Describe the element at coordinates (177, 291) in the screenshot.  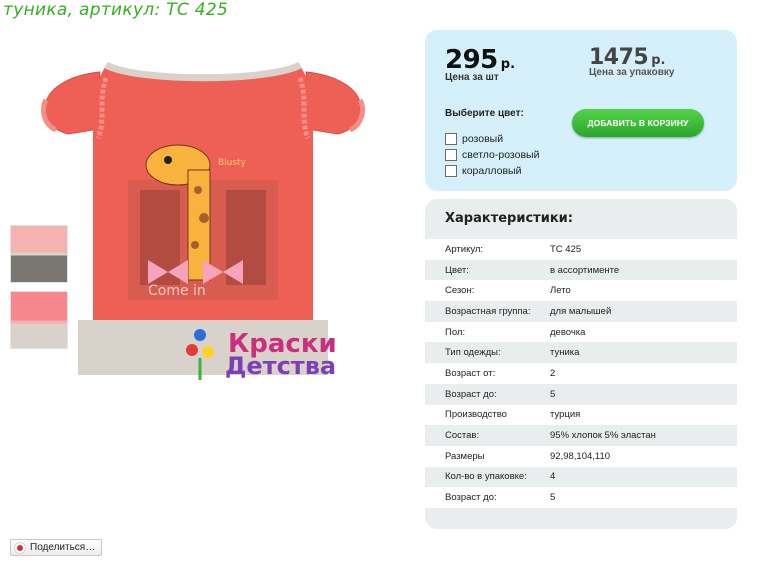
I see `print-caption: Come in` at that location.